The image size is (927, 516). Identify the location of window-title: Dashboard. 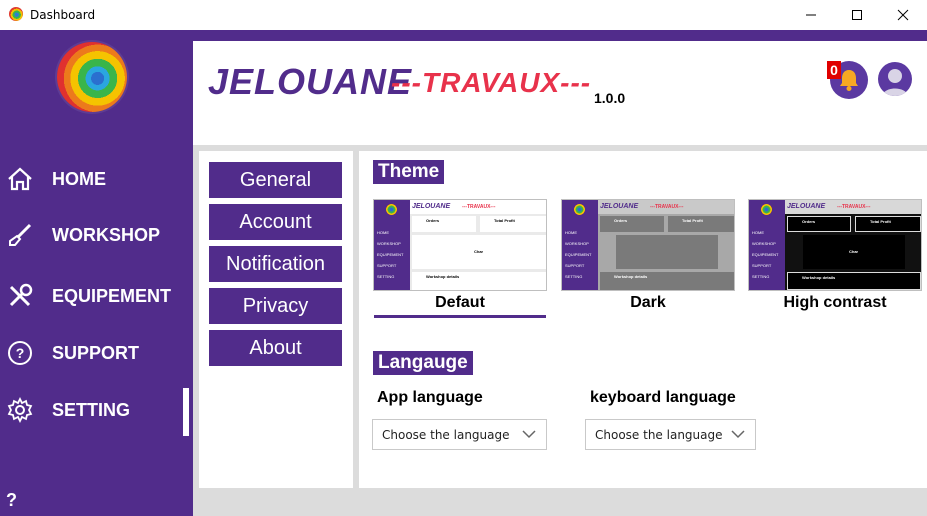
(63, 15).